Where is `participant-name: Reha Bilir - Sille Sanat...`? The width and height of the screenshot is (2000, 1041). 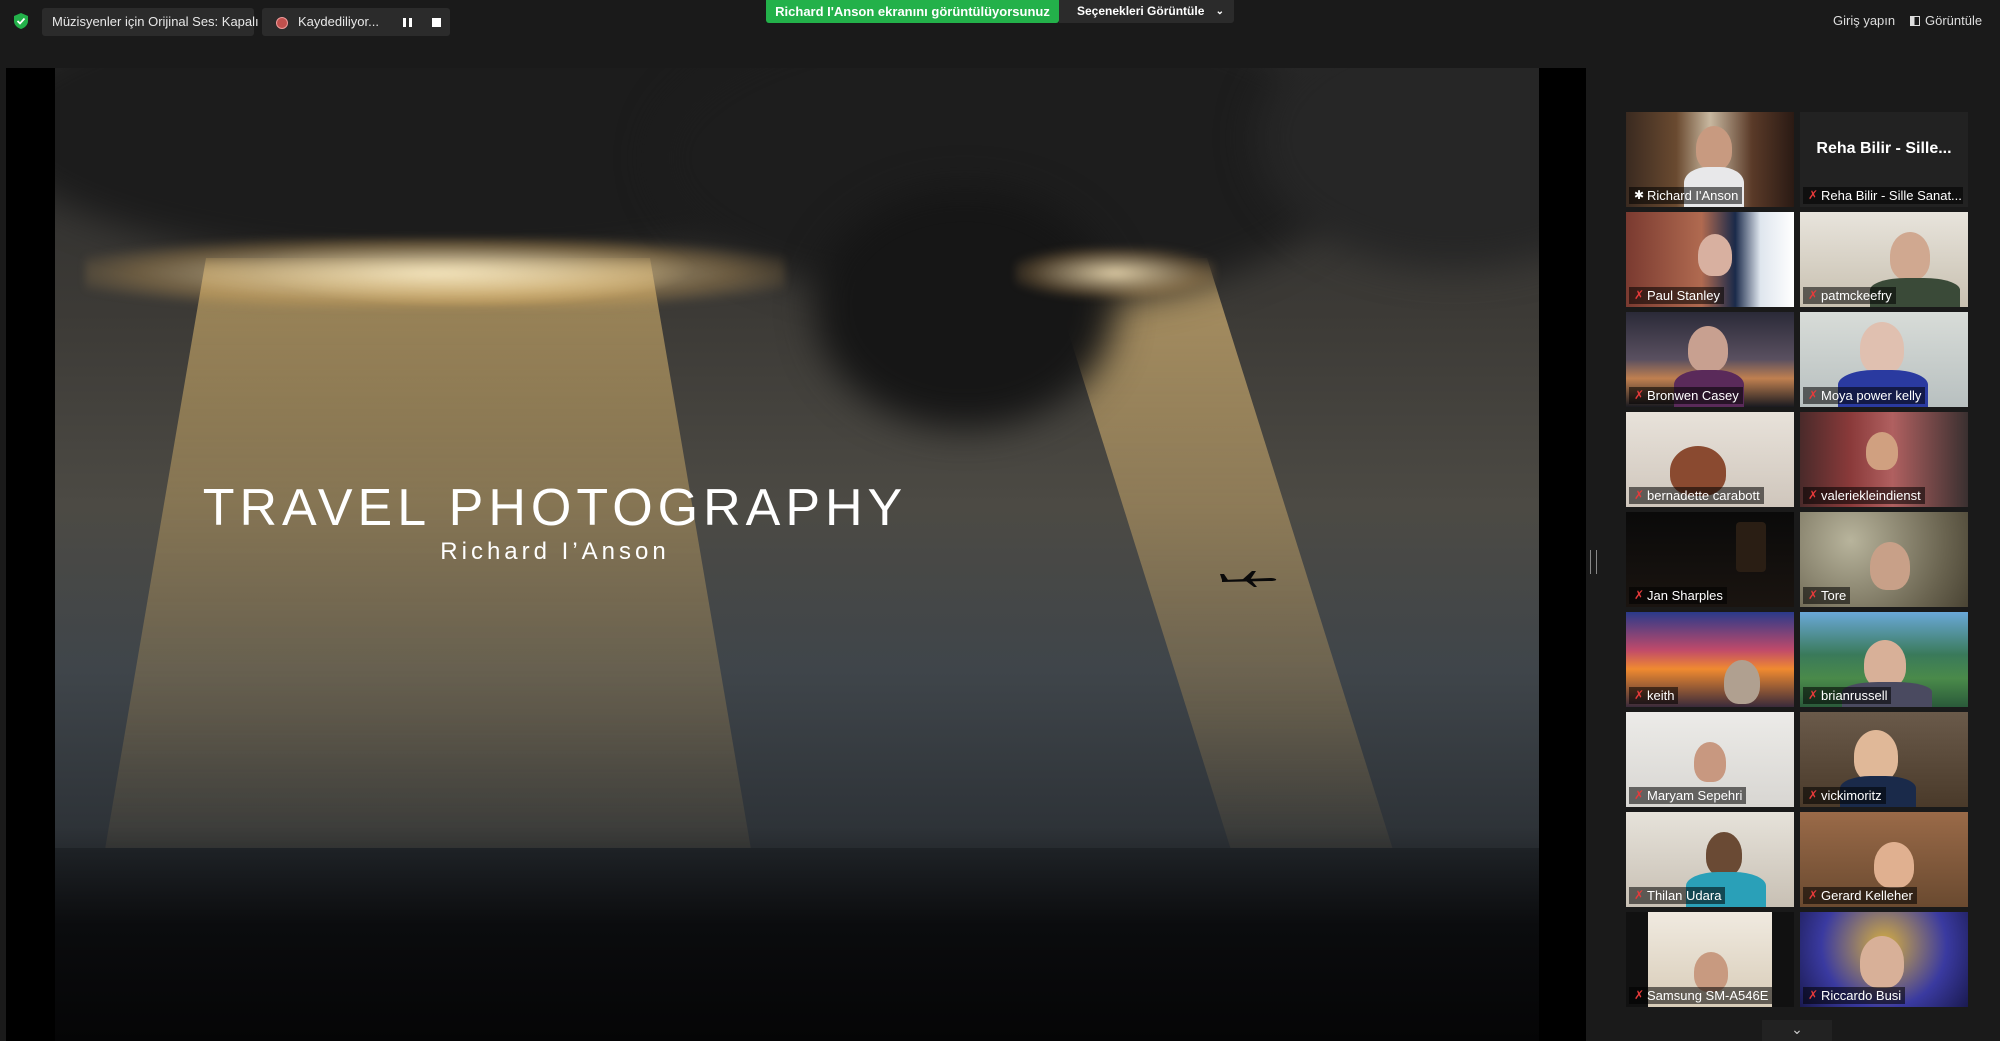 participant-name: Reha Bilir - Sille Sanat... is located at coordinates (1891, 195).